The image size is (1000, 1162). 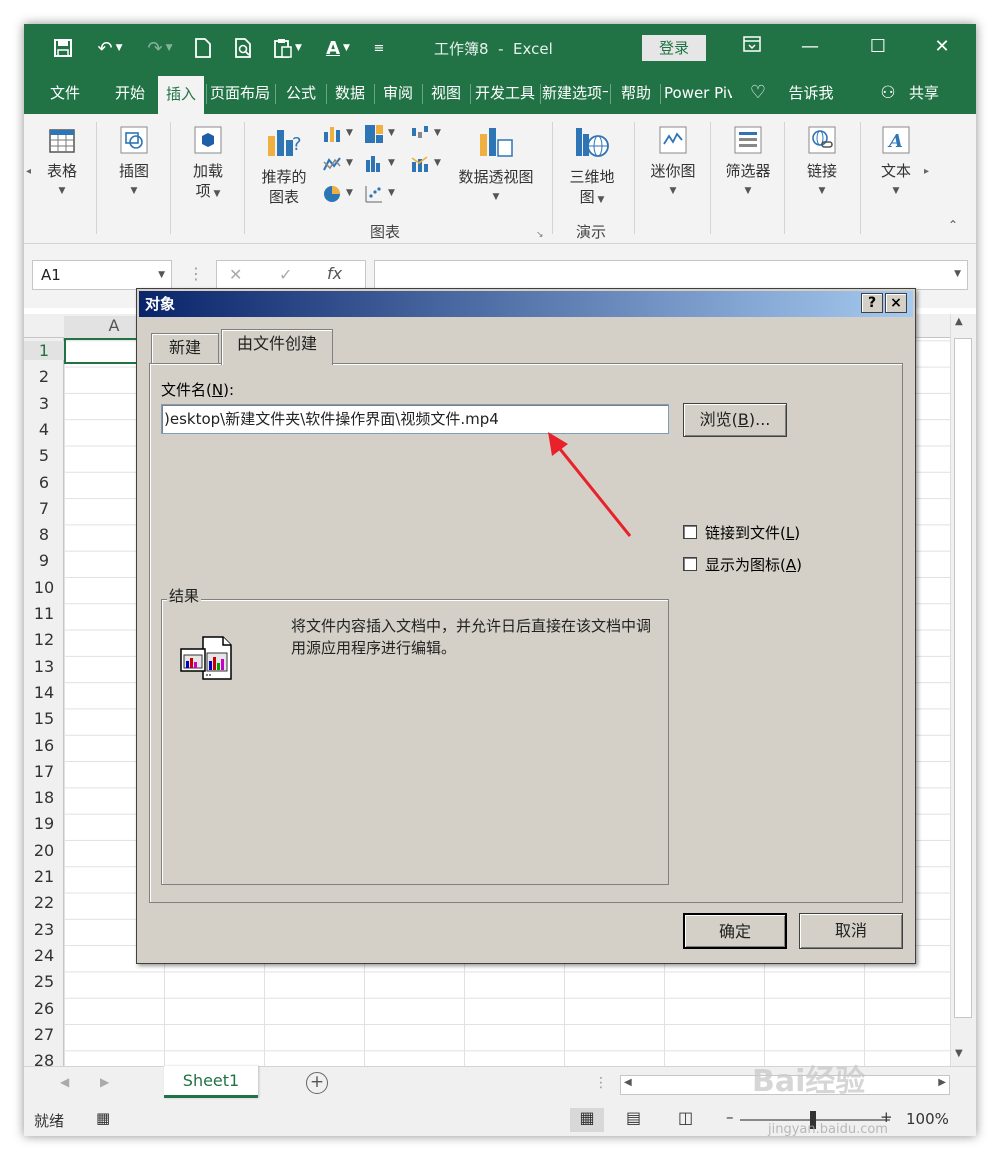 I want to click on tab-create-from-file: 由文件创建, so click(x=277, y=347).